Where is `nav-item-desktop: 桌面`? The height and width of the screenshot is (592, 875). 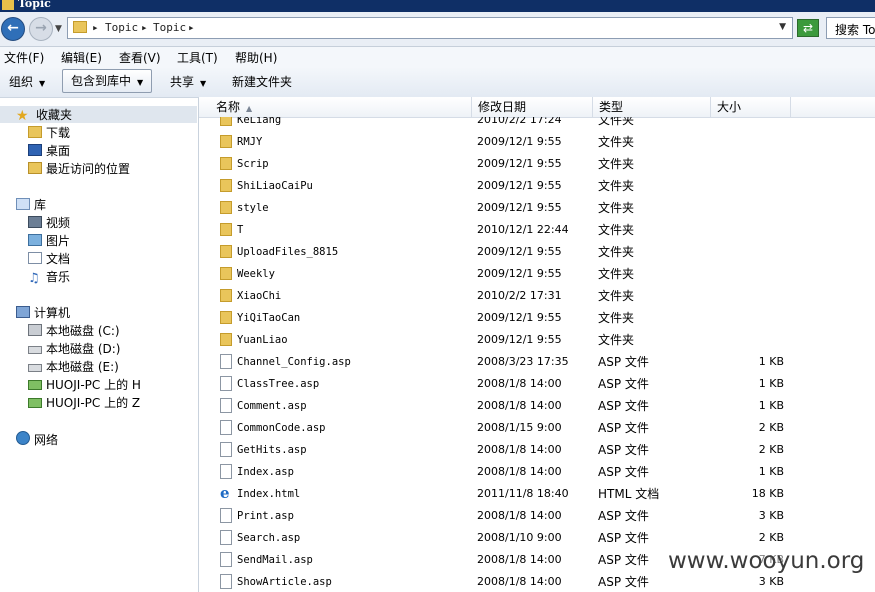 nav-item-desktop: 桌面 is located at coordinates (49, 151).